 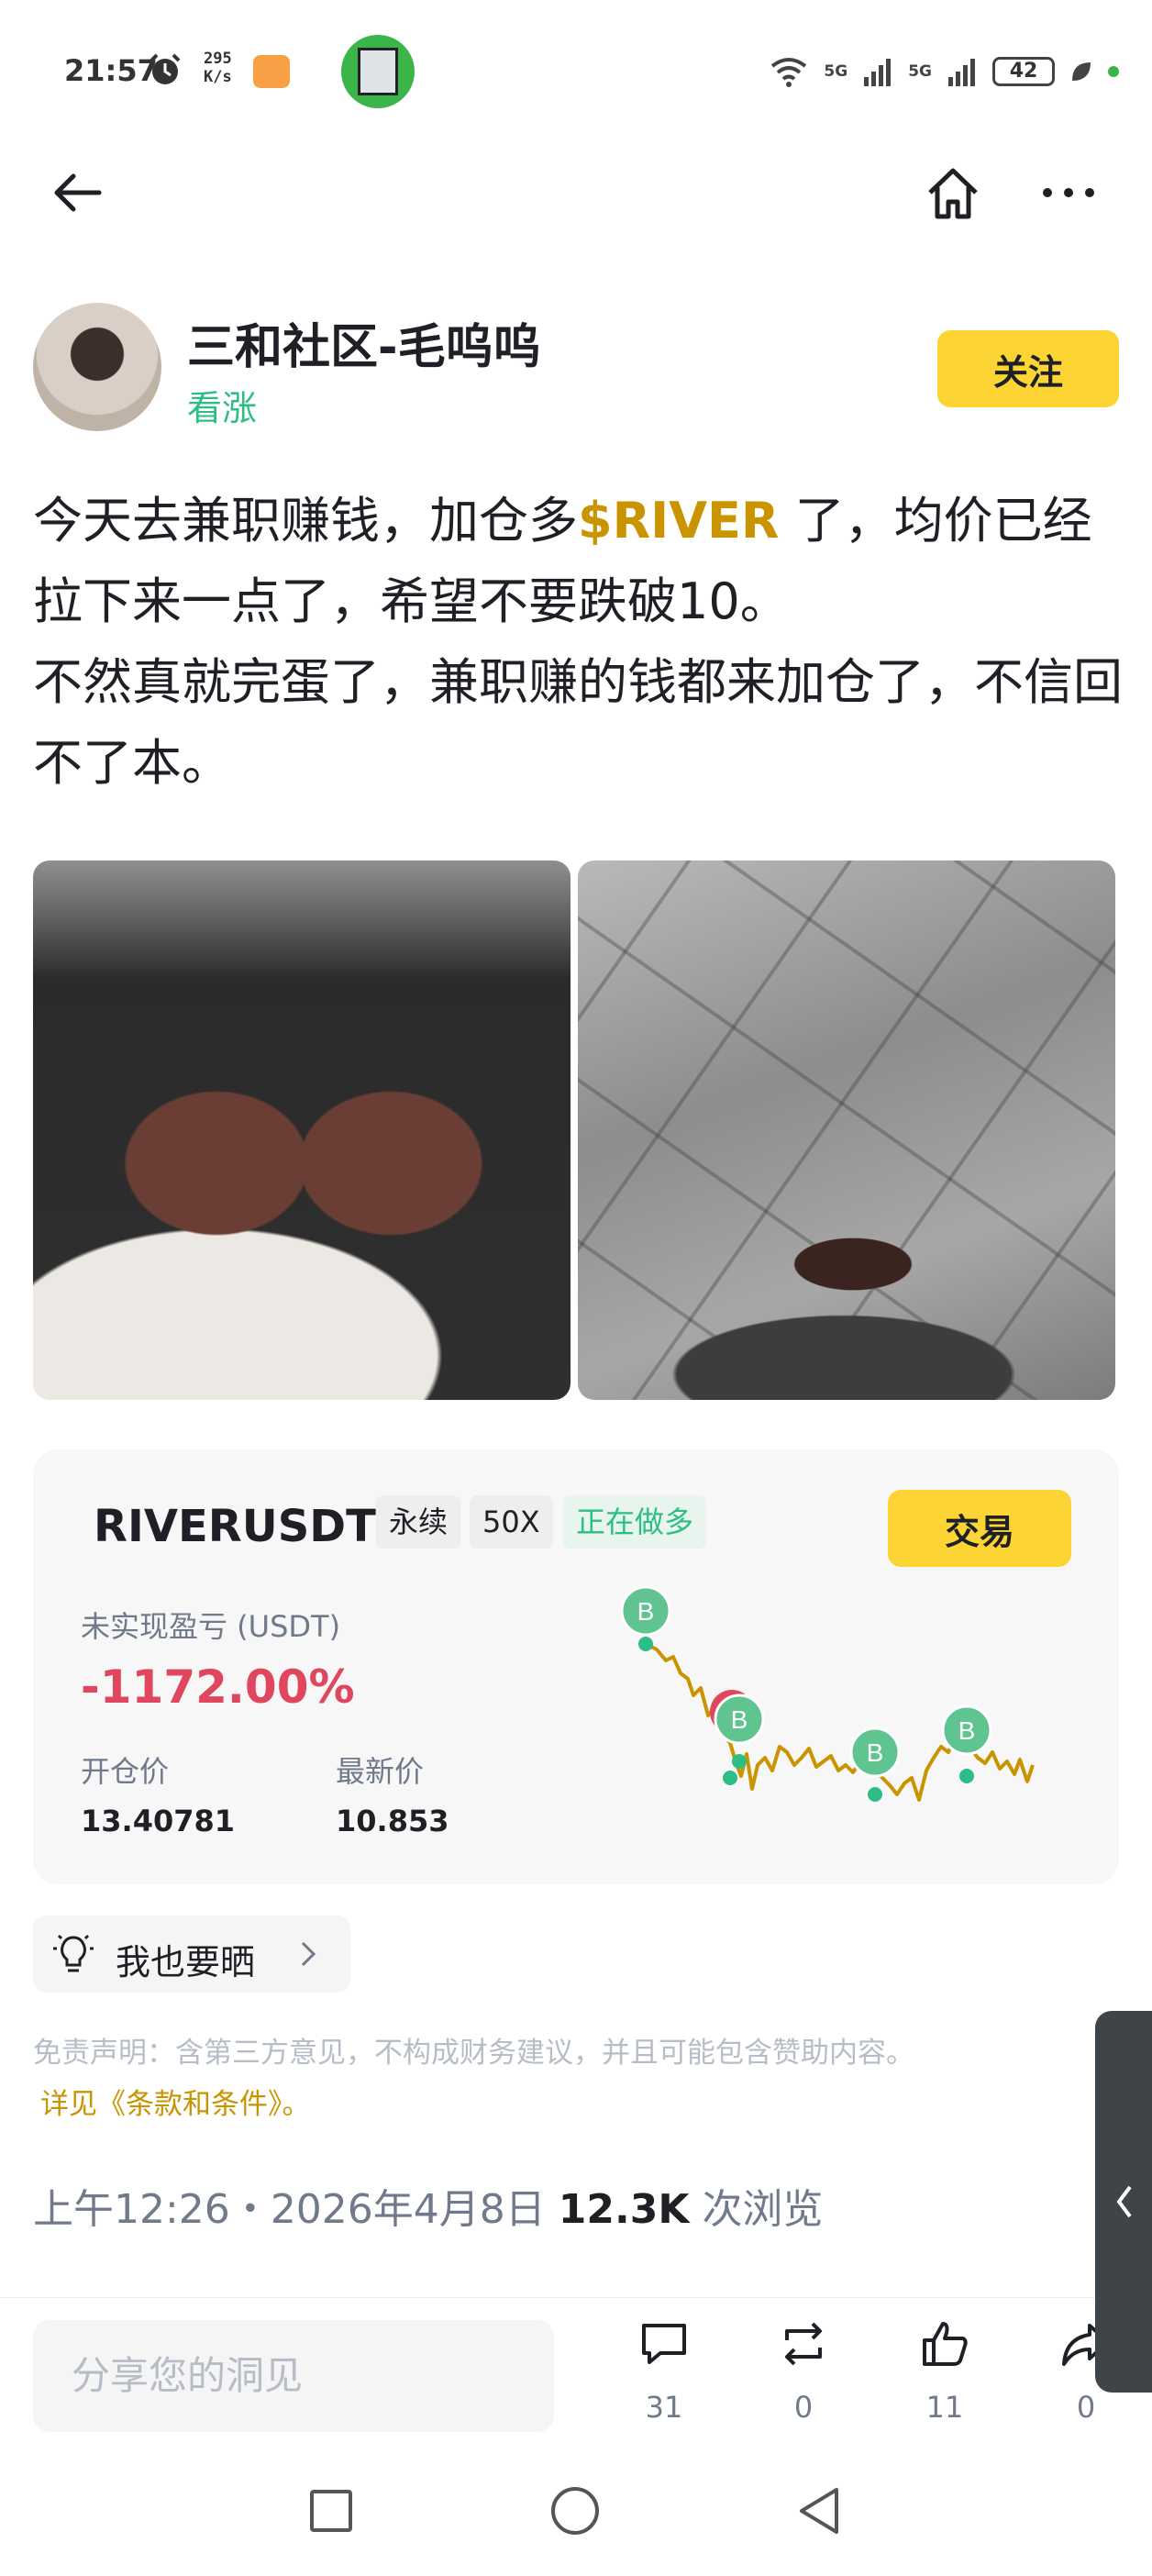 I want to click on more-icon, so click(x=1068, y=192).